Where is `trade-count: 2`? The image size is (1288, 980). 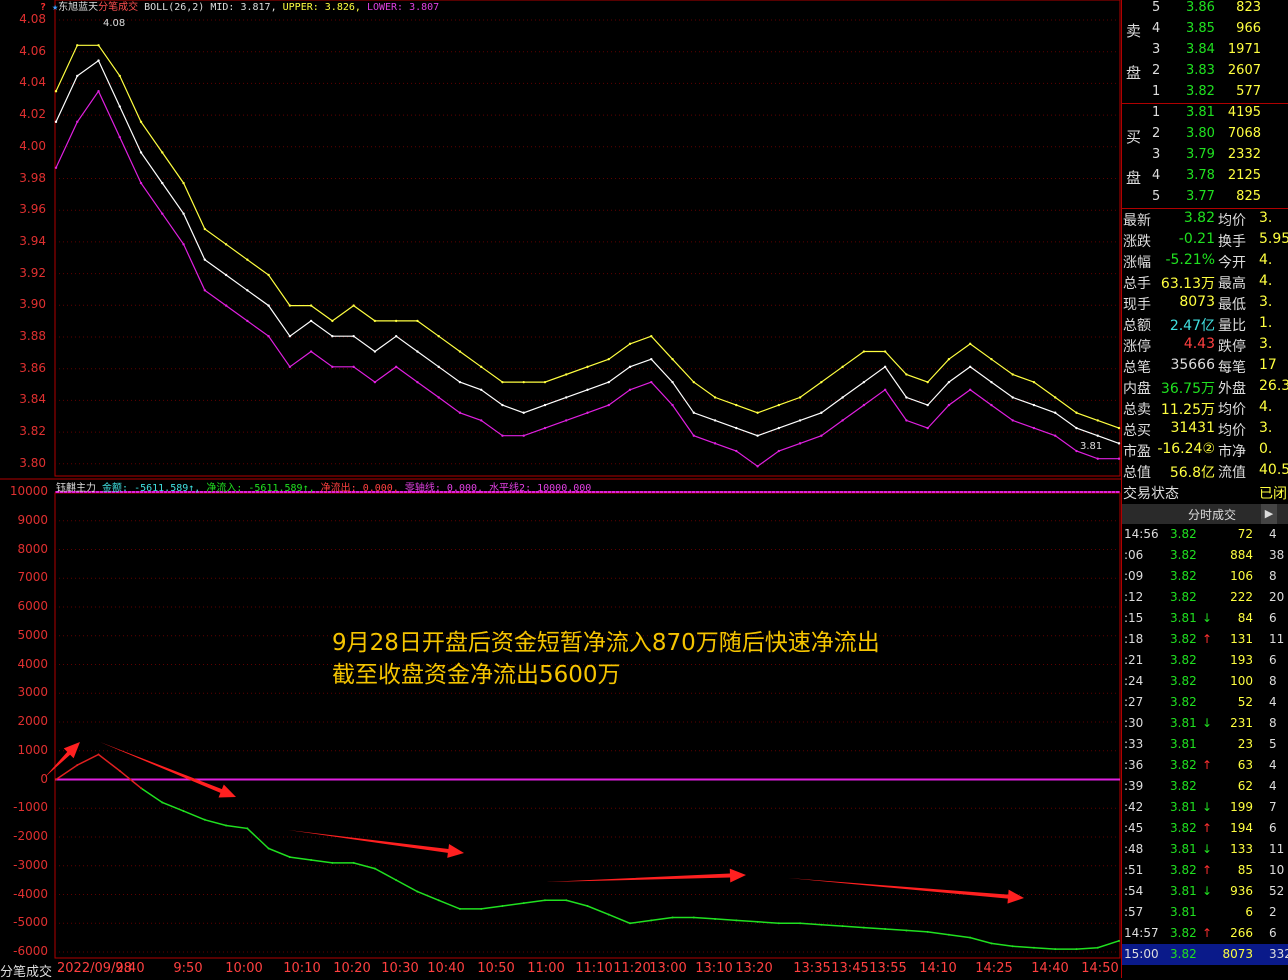 trade-count: 2 is located at coordinates (1273, 912).